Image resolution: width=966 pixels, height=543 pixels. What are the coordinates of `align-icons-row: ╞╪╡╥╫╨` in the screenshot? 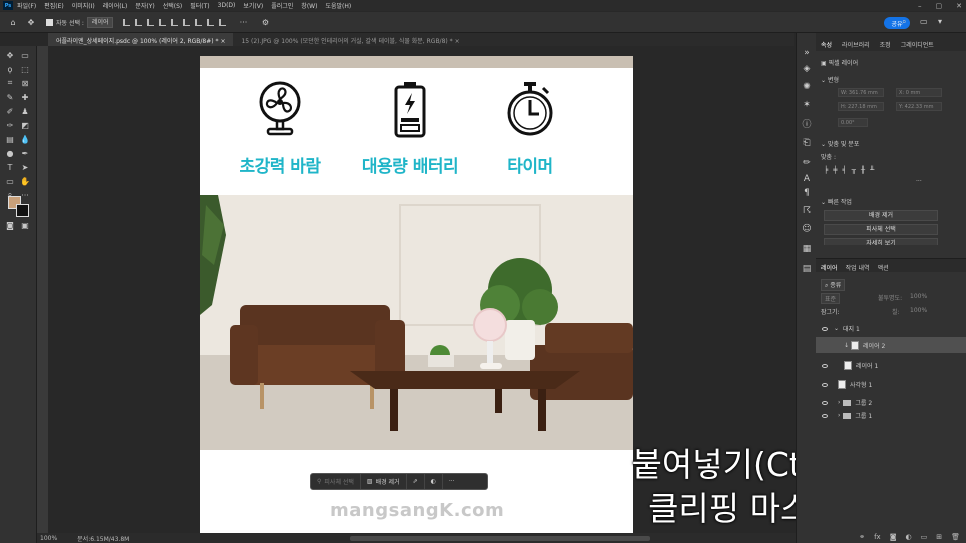 It's located at (851, 170).